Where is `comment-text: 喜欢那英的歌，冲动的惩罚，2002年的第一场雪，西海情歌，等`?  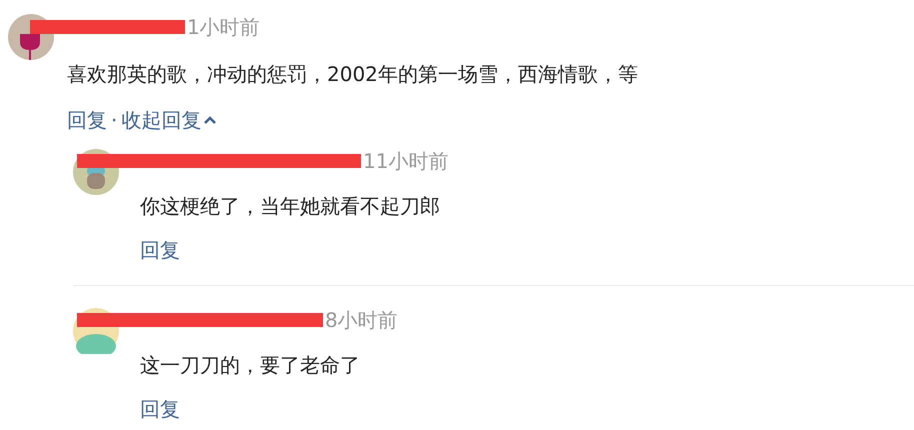 comment-text: 喜欢那英的歌，冲动的惩罚，2002年的第一场雪，西海情歌，等 is located at coordinates (352, 74).